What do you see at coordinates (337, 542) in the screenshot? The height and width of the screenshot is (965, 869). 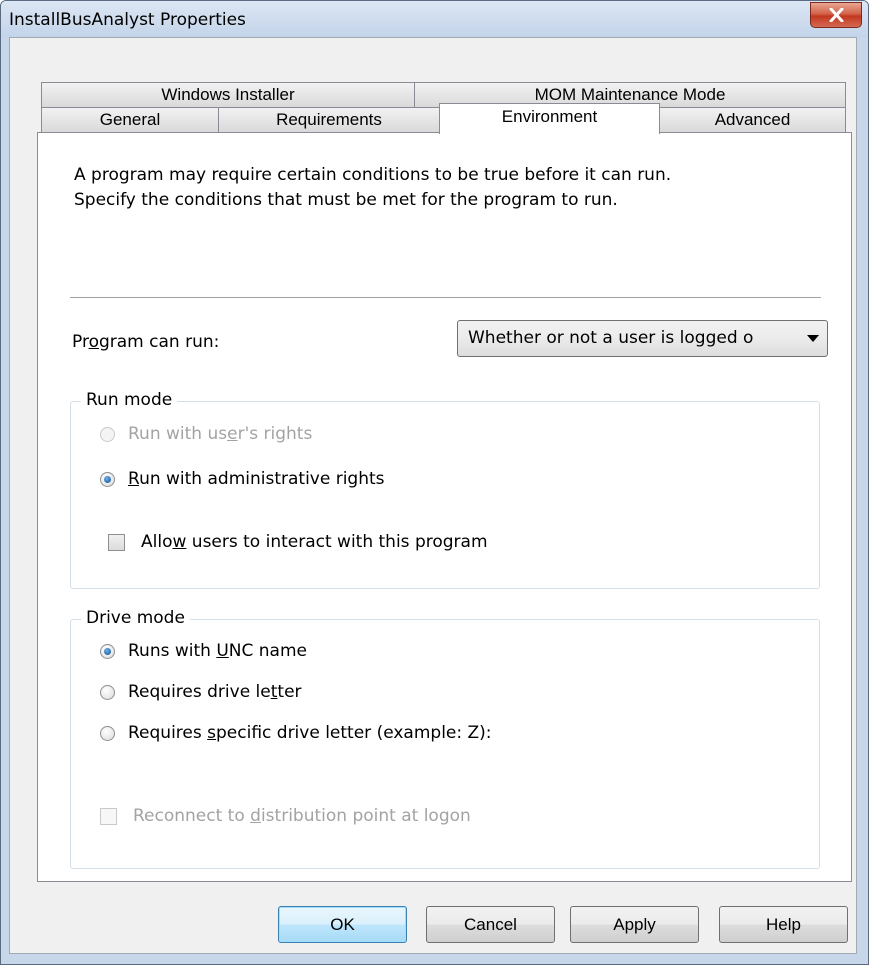 I see `label-text: users to interact with this program` at bounding box center [337, 542].